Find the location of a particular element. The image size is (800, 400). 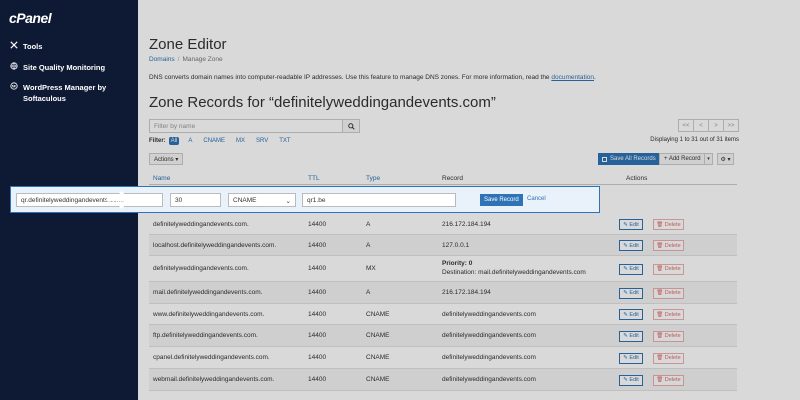

zone-records-table: Name TTL Type Record Actions is located at coordinates (443, 178).